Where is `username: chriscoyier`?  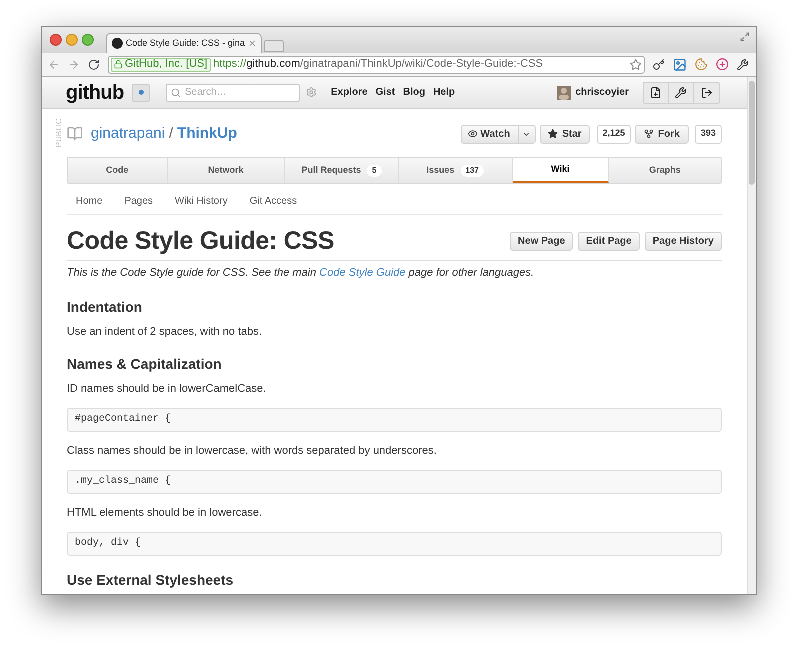
username: chriscoyier is located at coordinates (602, 92).